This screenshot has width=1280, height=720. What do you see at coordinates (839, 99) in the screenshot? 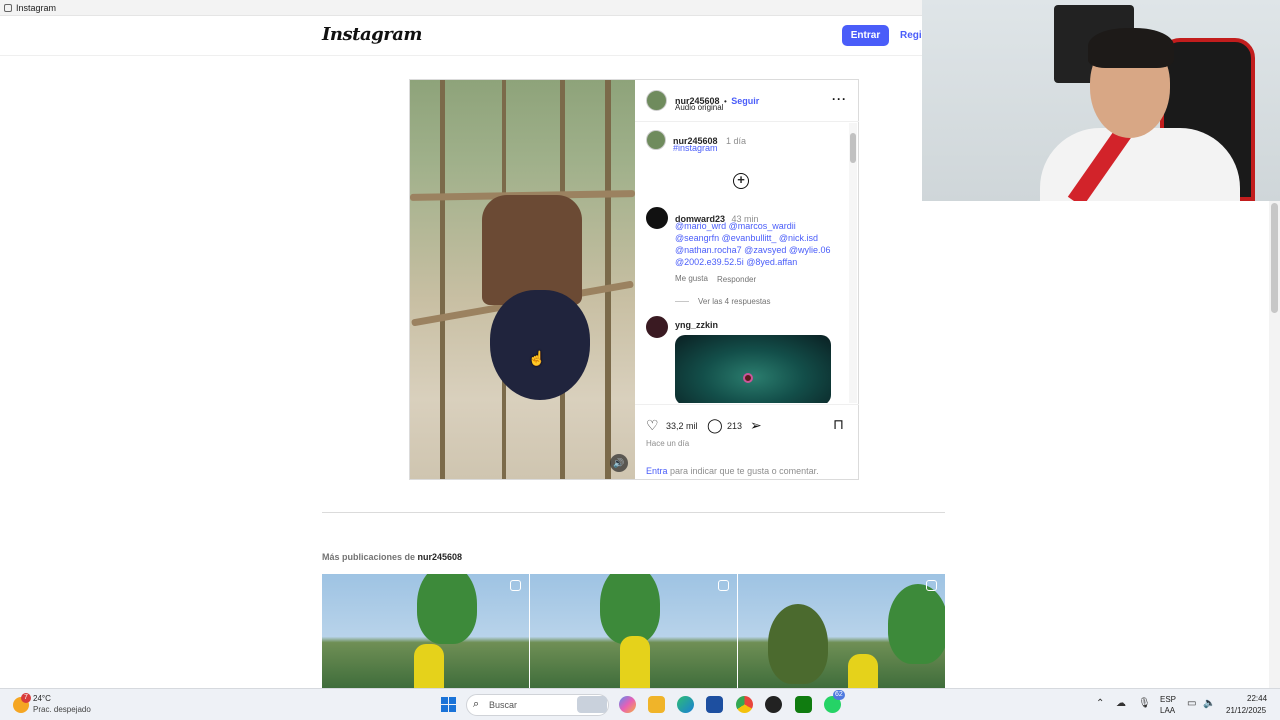
I see `more-options-icon: ···` at bounding box center [839, 99].